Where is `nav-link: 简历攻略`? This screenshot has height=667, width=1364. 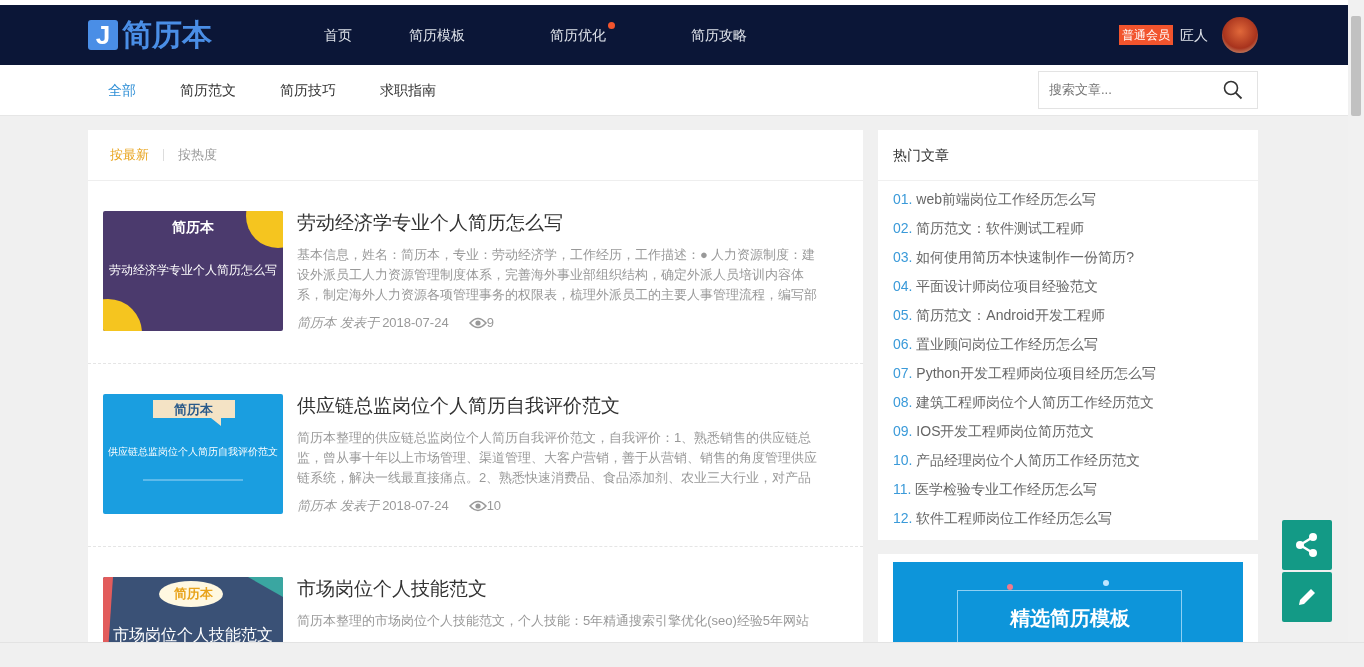
nav-link: 简历攻略 is located at coordinates (718, 35).